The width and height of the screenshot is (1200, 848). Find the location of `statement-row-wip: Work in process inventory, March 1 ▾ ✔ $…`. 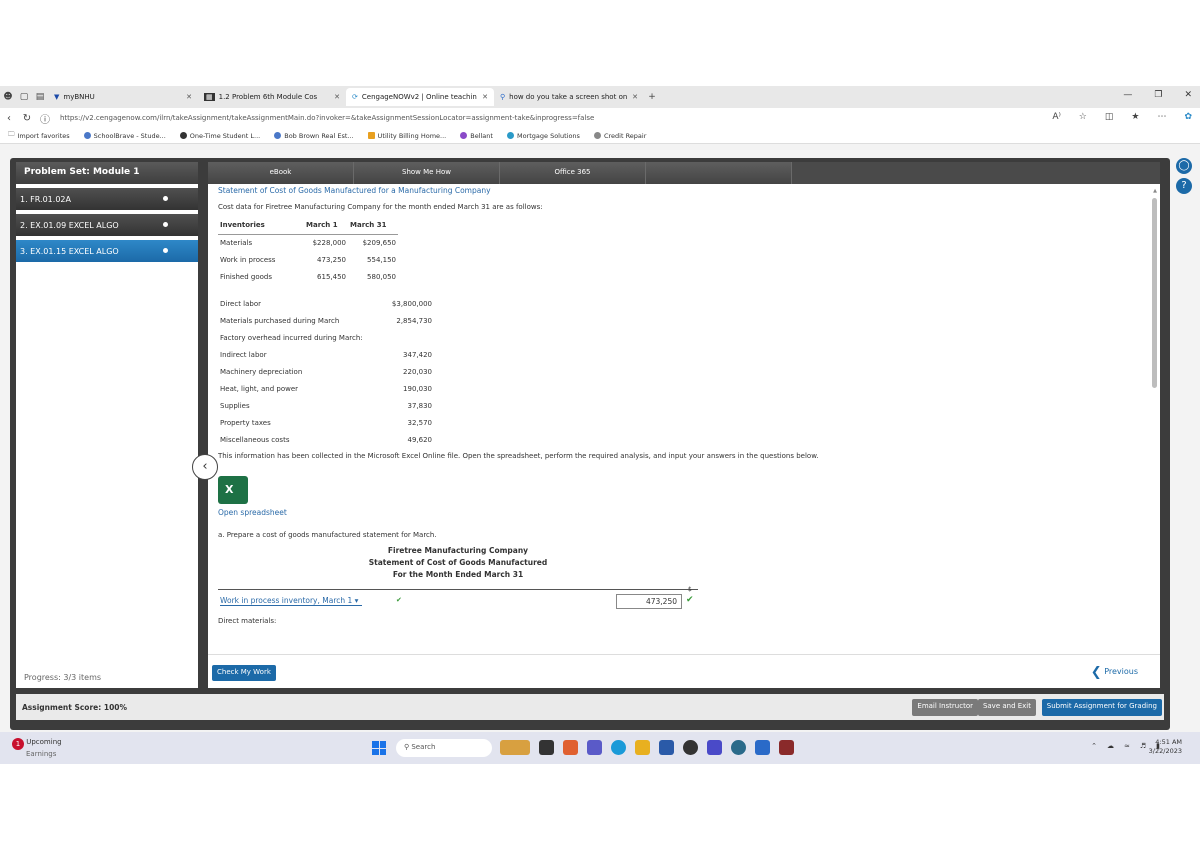

statement-row-wip: Work in process inventory, March 1 ▾ ✔ $… is located at coordinates (458, 598).